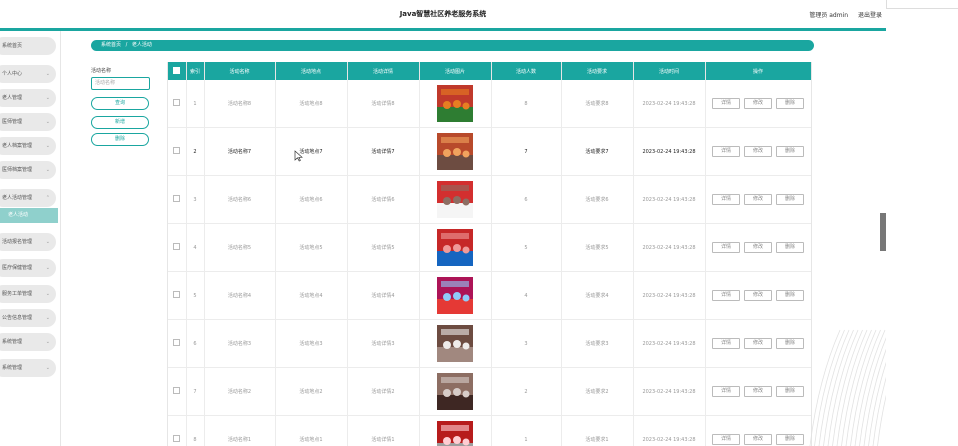 The height and width of the screenshot is (446, 958). Describe the element at coordinates (597, 343) in the screenshot. I see `cell-requirement: 活动要求3` at that location.